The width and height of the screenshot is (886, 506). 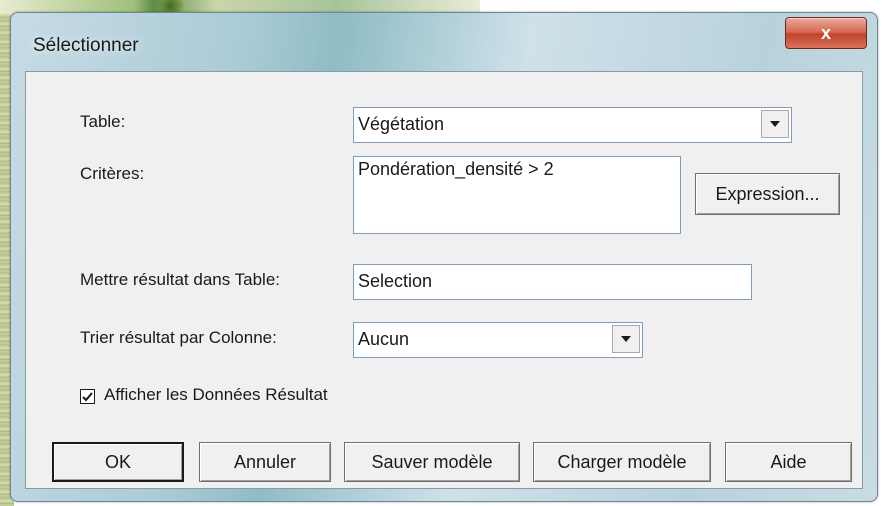 I want to click on title-bar: Sélectionner x, so click(x=444, y=39).